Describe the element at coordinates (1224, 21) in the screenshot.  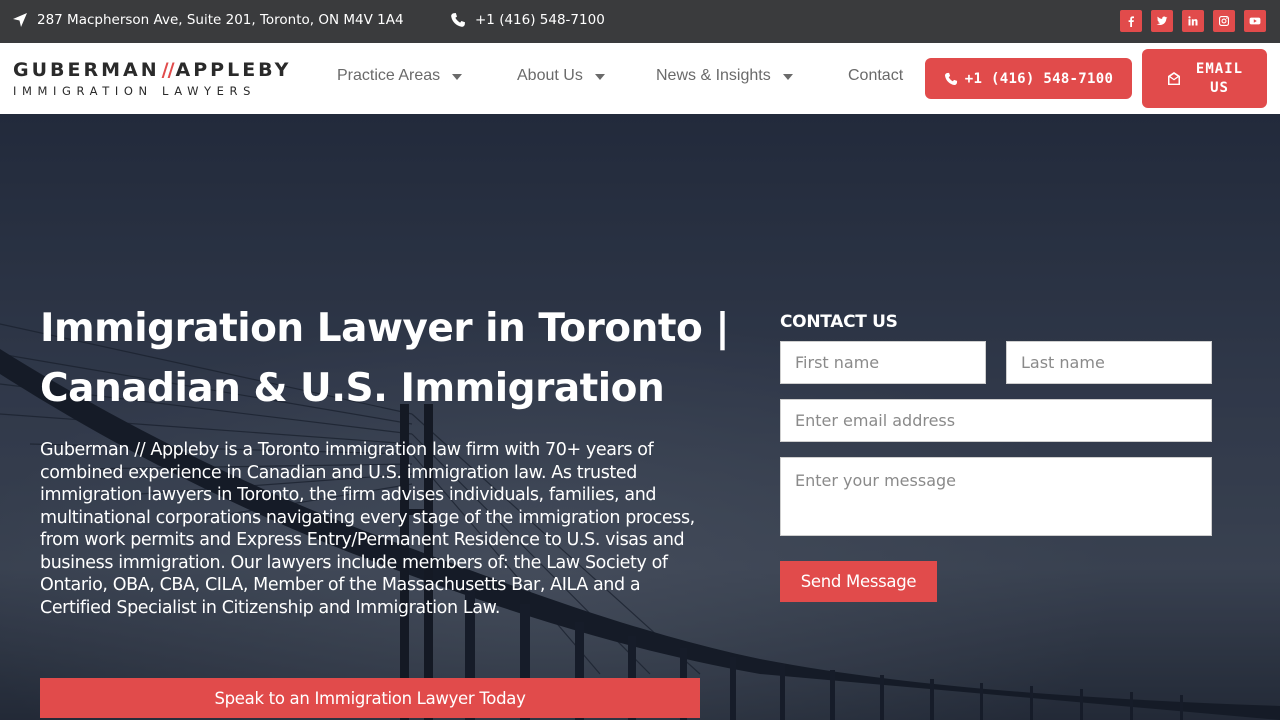
I see `instagram-icon` at that location.